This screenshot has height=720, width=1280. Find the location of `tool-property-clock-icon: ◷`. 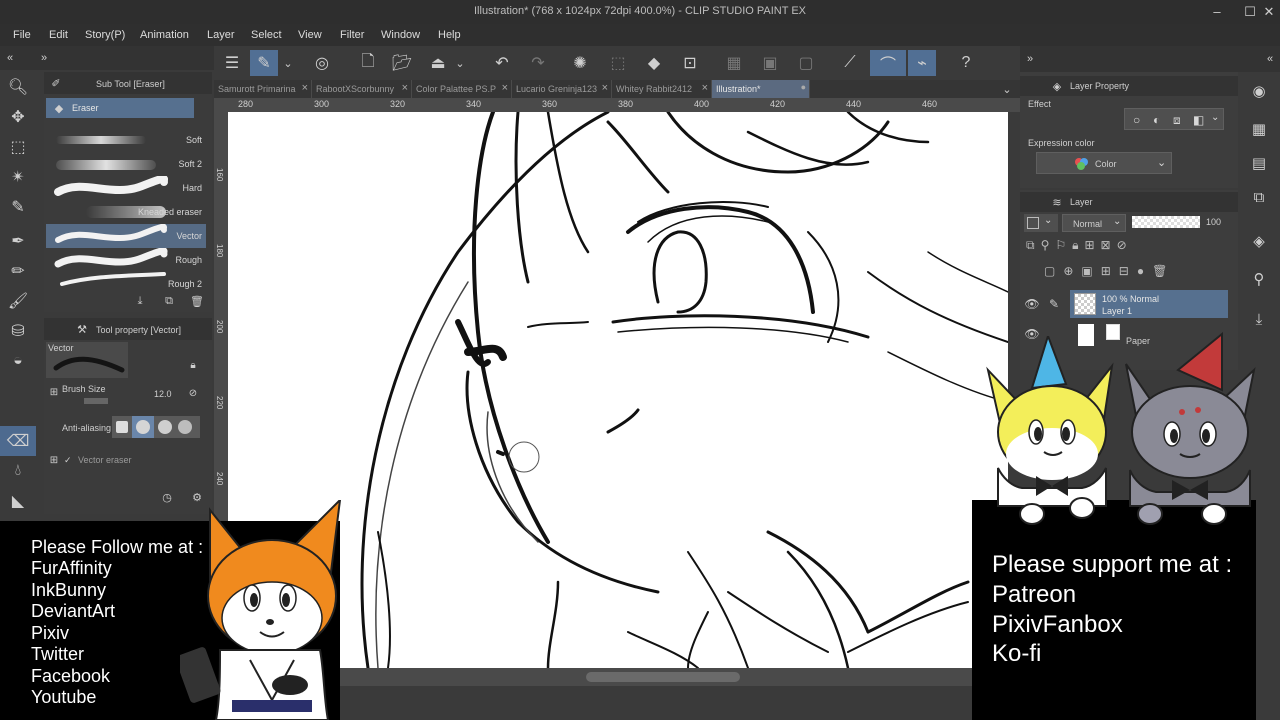

tool-property-clock-icon: ◷ is located at coordinates (167, 497).